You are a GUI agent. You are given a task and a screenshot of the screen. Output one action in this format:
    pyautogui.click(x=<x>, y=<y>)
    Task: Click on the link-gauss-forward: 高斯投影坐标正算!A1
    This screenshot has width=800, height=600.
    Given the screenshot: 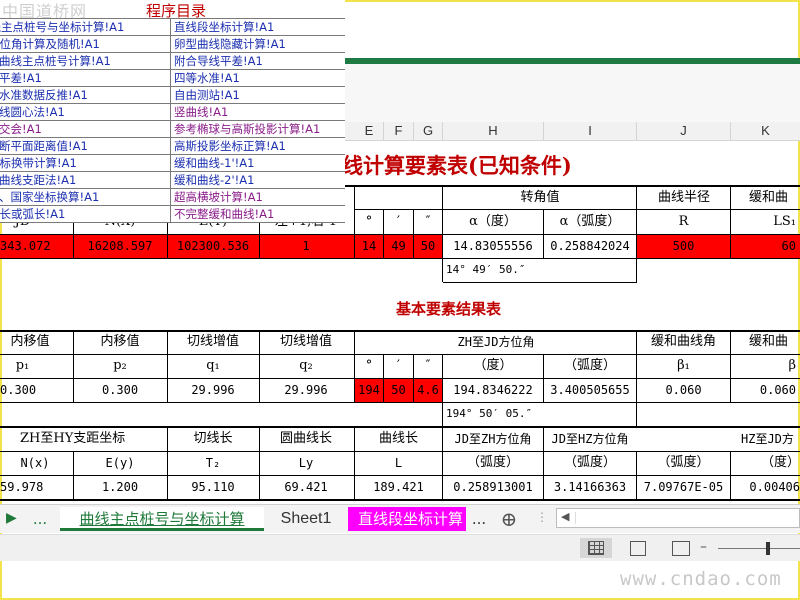 What is the action you would take?
    pyautogui.click(x=259, y=146)
    